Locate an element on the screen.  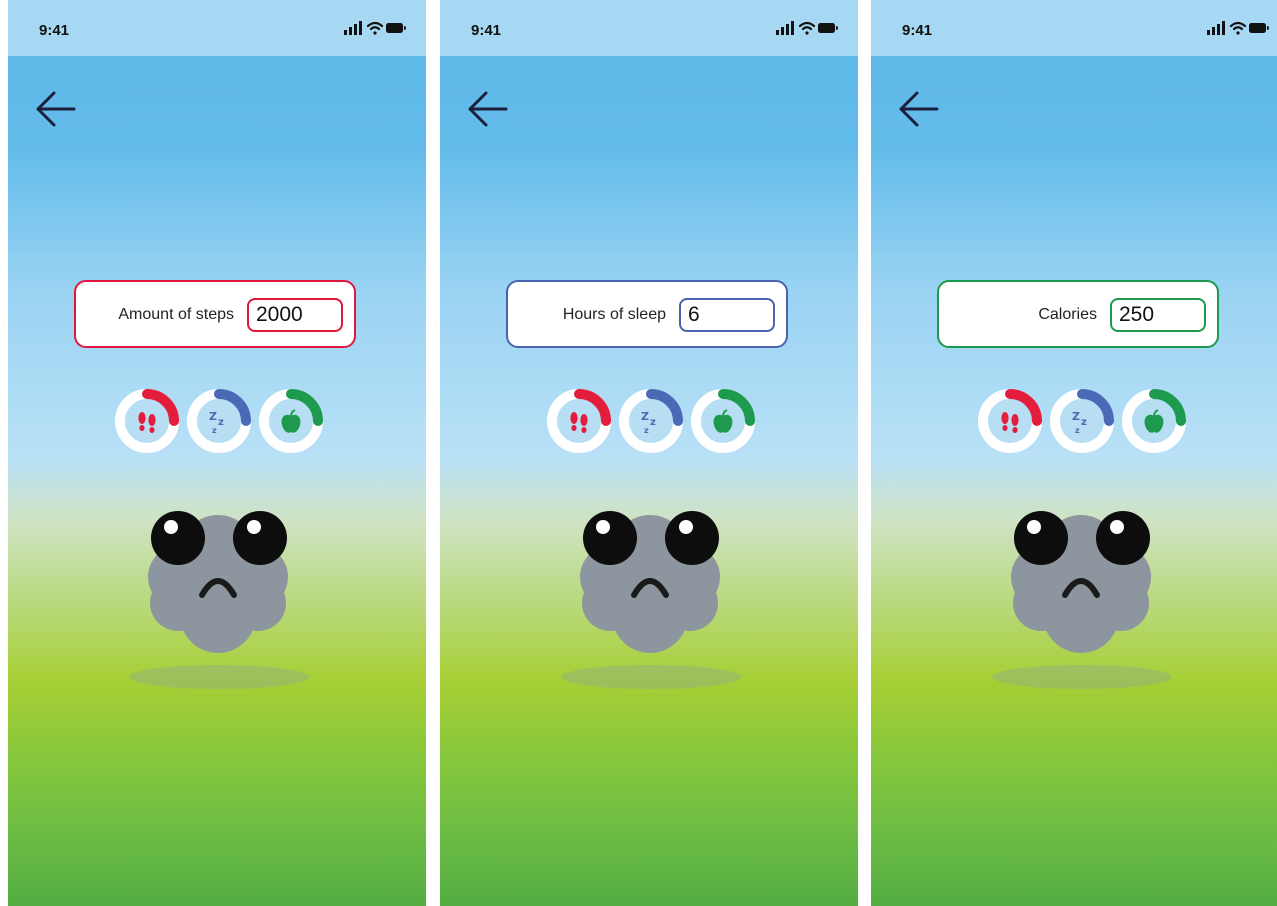
metric-input-card: Hours of sleep 6 is located at coordinates (647, 314).